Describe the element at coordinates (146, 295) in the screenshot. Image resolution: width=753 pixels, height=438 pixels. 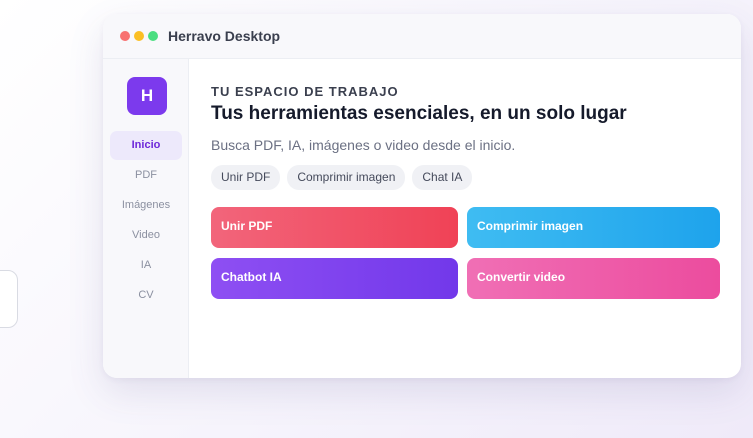
I see `sidebar-item-cv: CV` at that location.